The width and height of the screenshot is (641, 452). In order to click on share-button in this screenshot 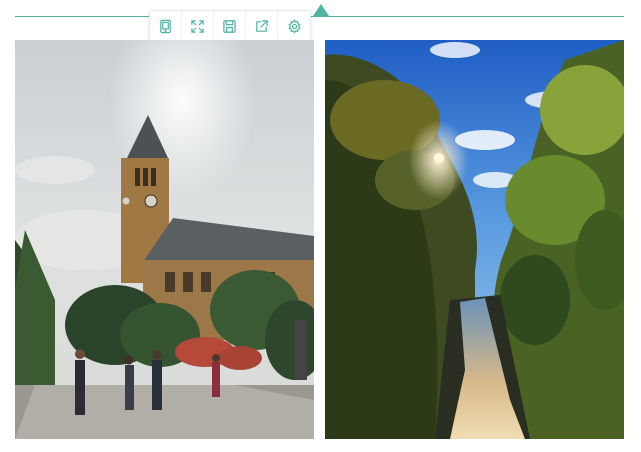, I will do `click(262, 26)`.